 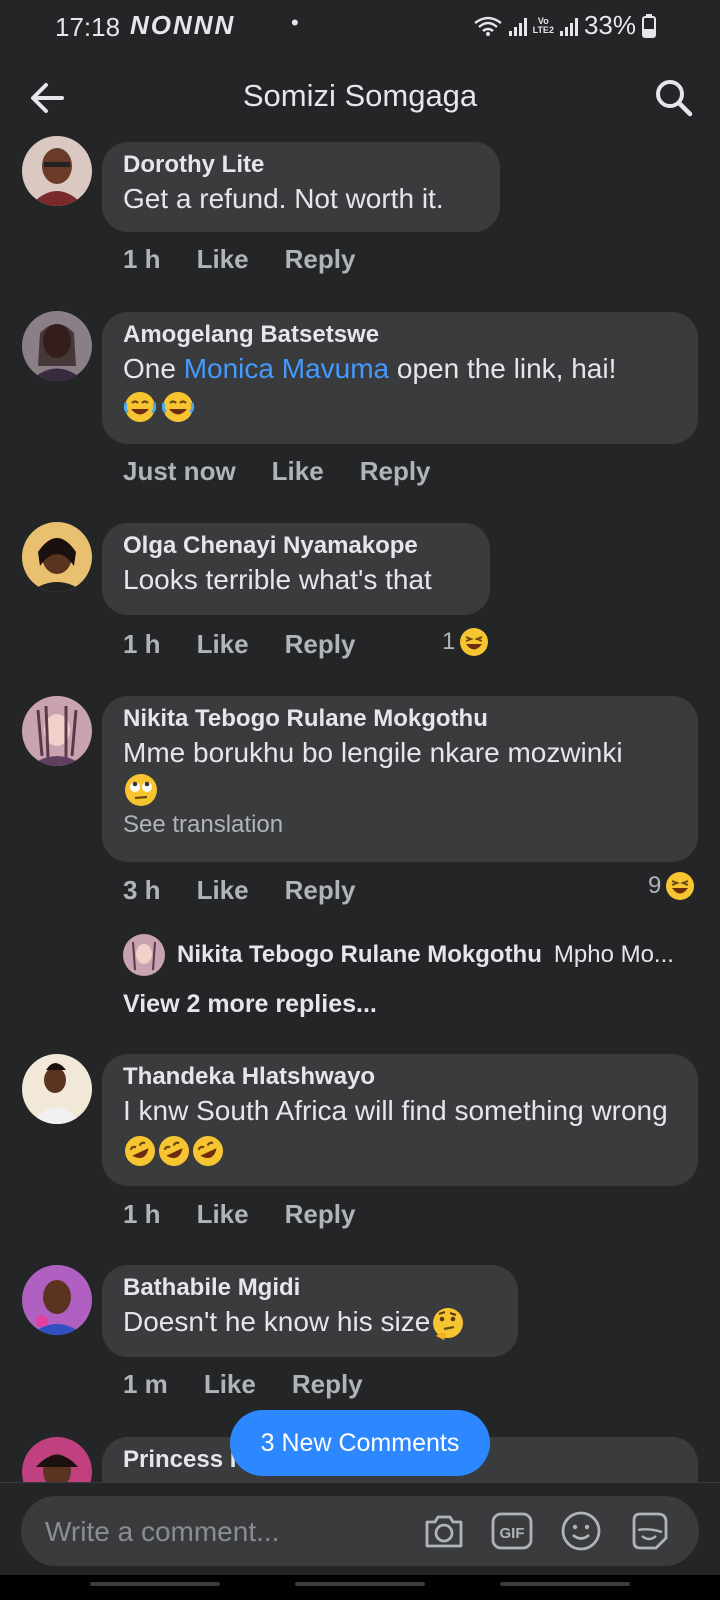 What do you see at coordinates (277, 579) in the screenshot?
I see `comment-text: Looks terrible what's that` at bounding box center [277, 579].